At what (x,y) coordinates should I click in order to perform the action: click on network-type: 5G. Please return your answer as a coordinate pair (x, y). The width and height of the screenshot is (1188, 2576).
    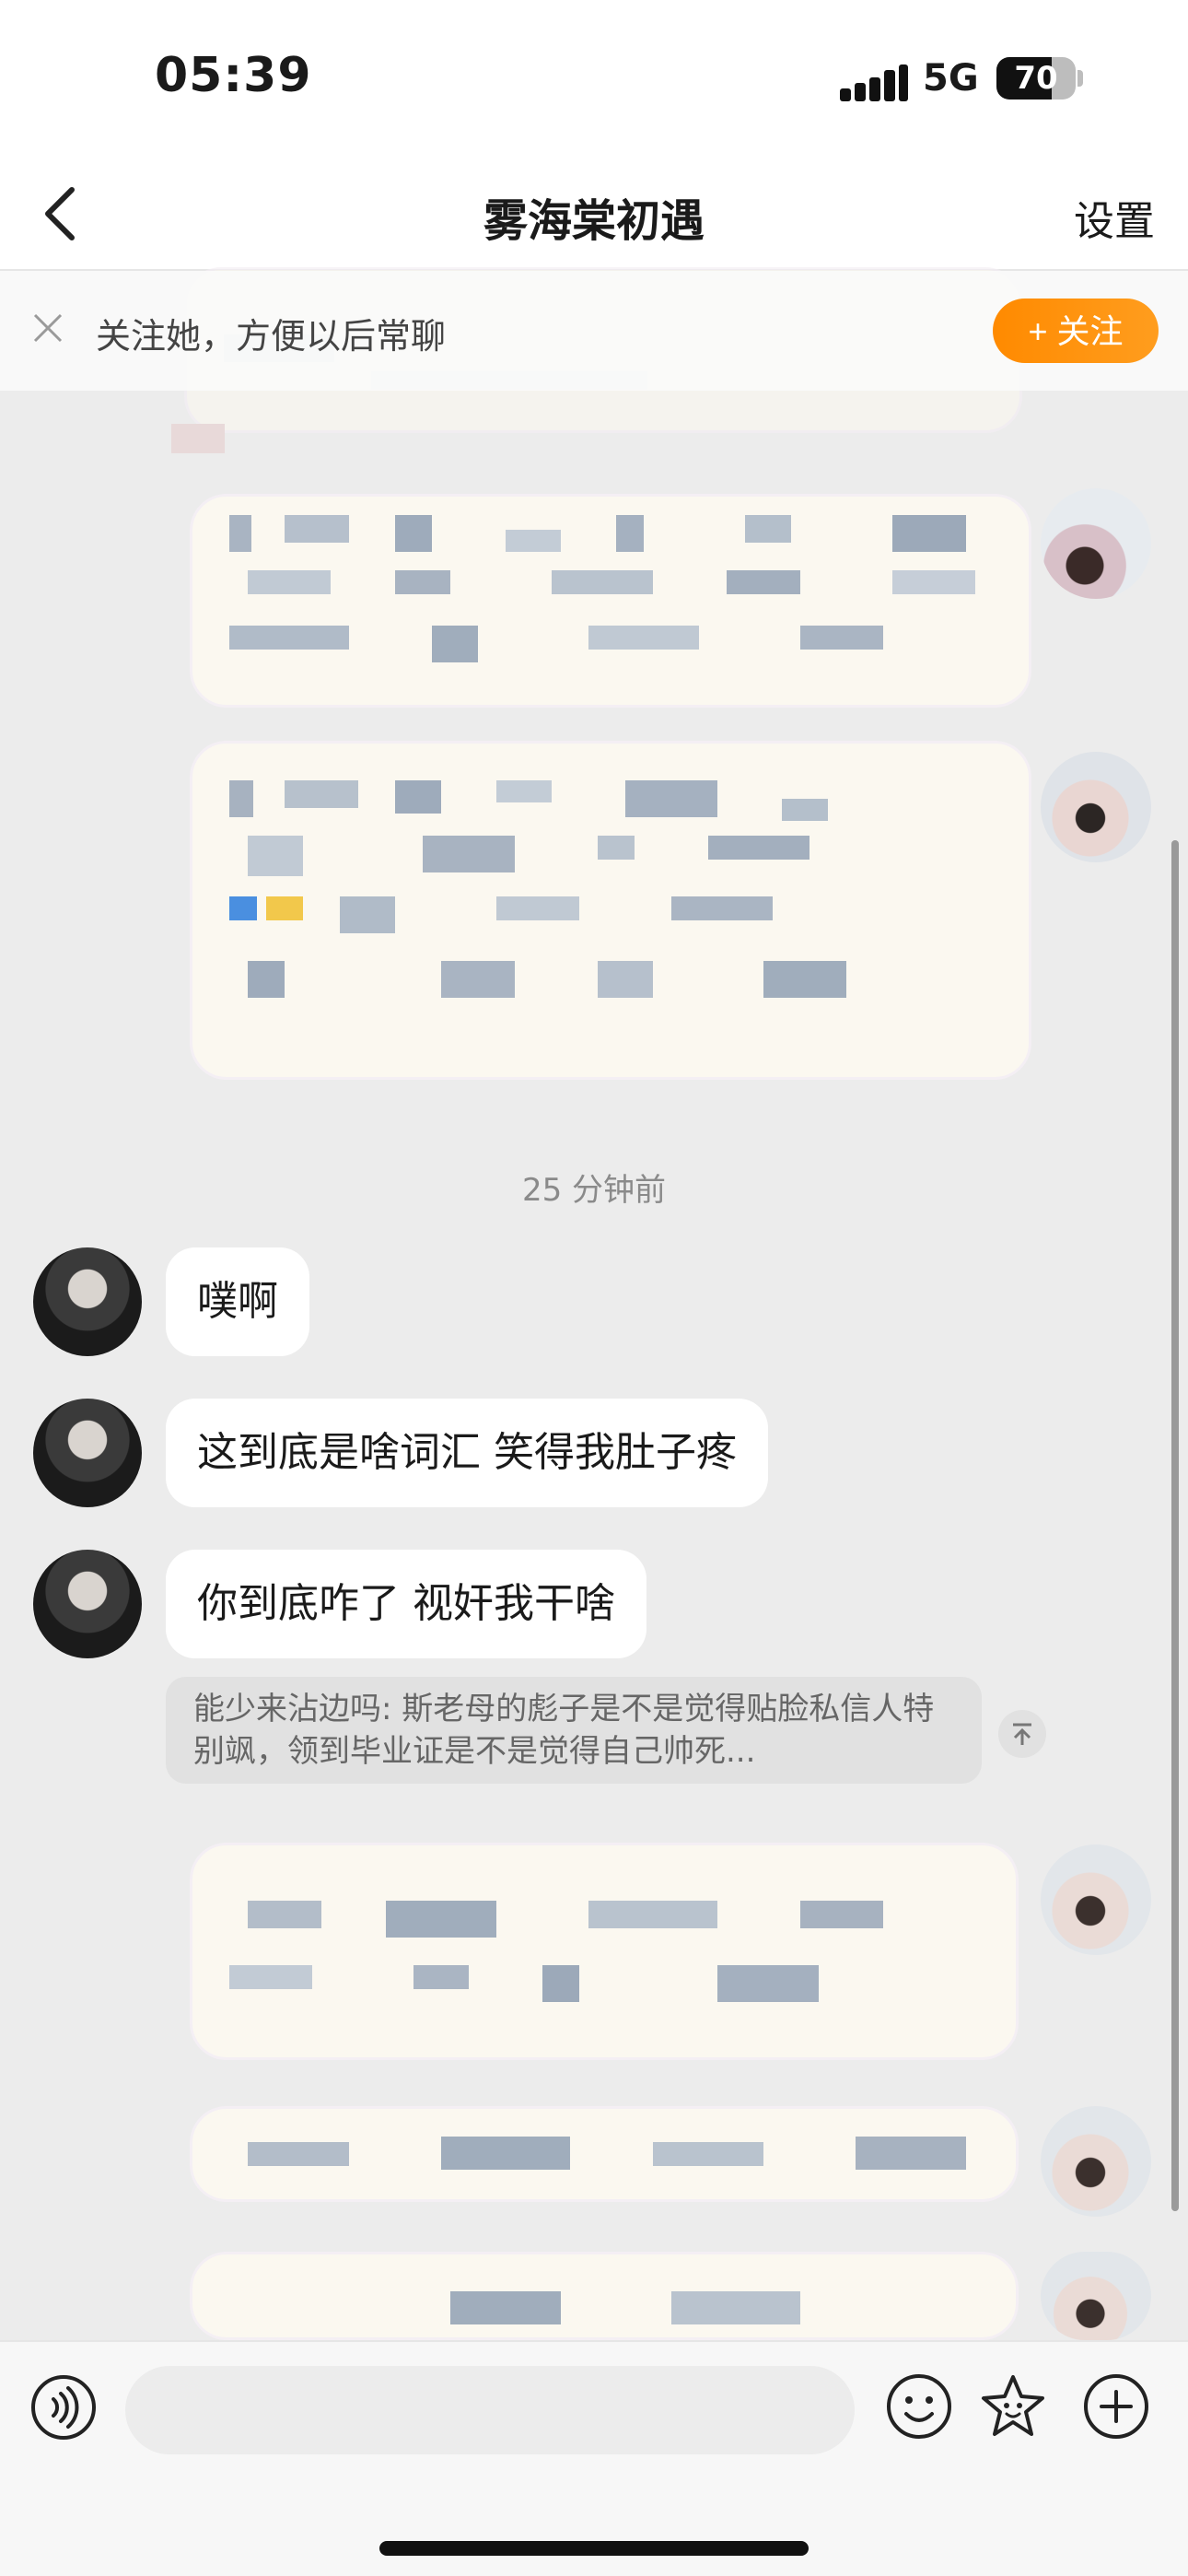
    Looking at the image, I should click on (951, 78).